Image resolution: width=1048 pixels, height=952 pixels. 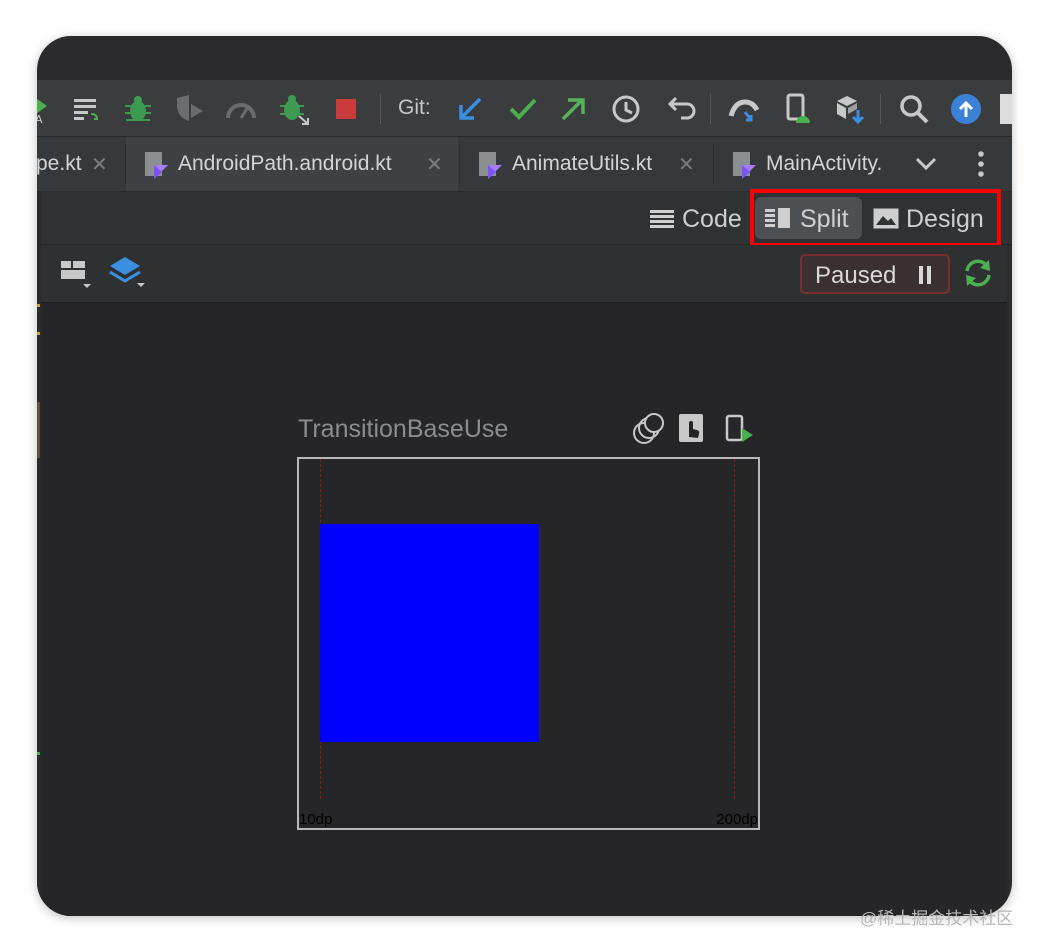 I want to click on git-push-icon, so click(x=573, y=109).